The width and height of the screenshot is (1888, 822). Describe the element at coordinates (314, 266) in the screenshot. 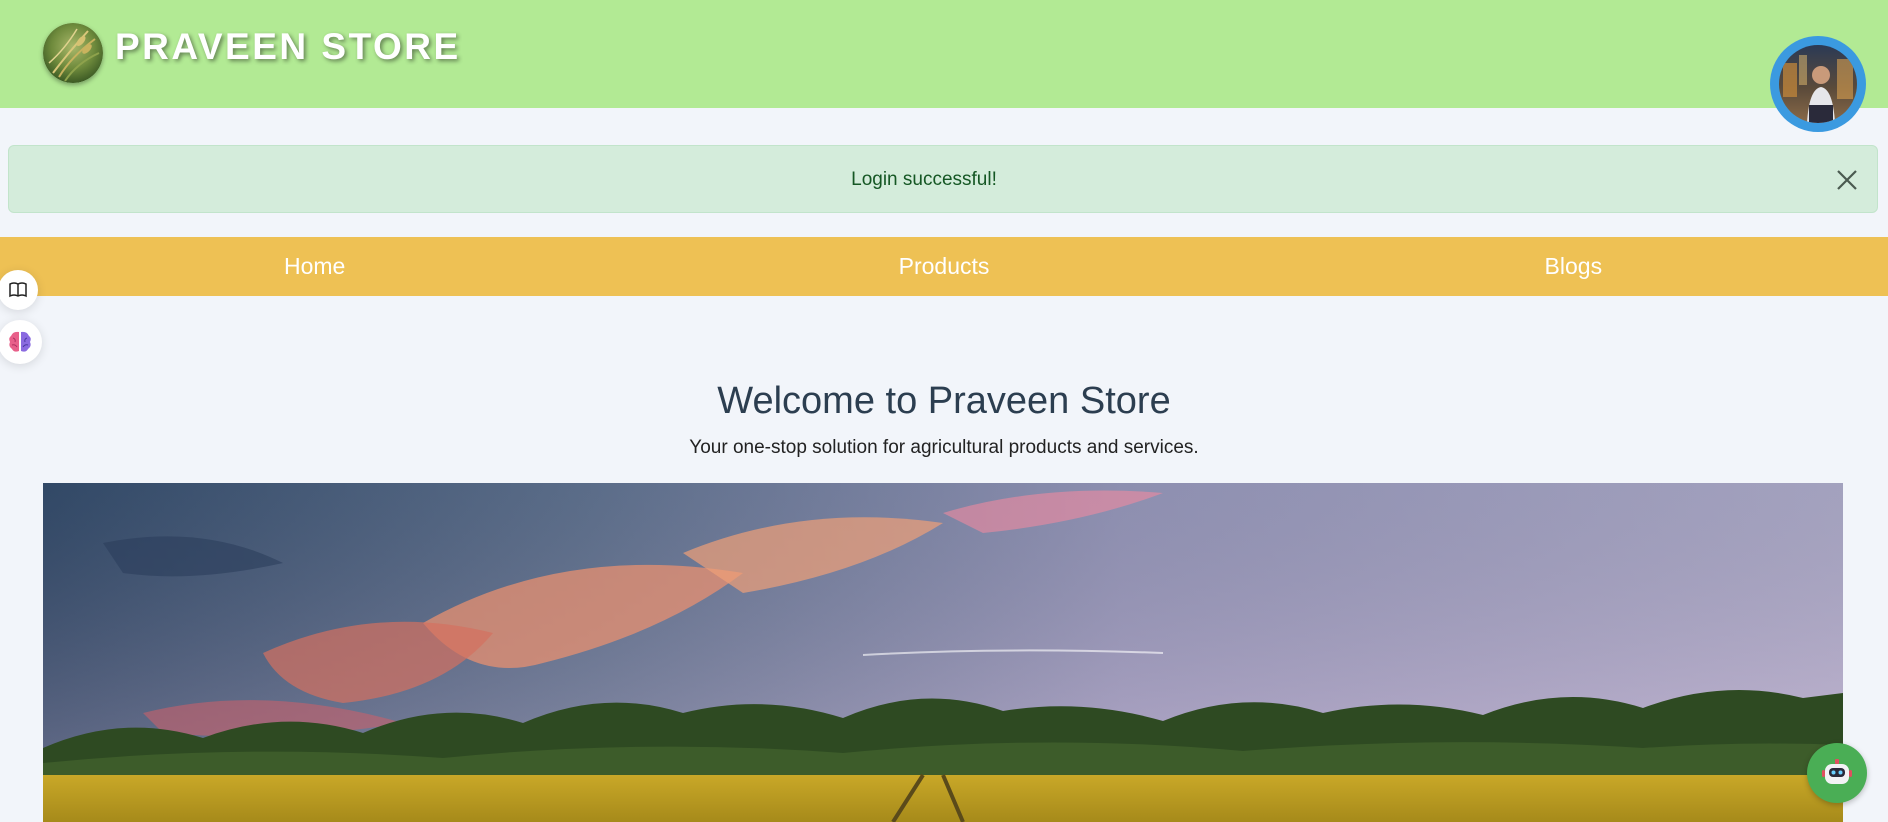

I see `nav-item-home: Home` at that location.